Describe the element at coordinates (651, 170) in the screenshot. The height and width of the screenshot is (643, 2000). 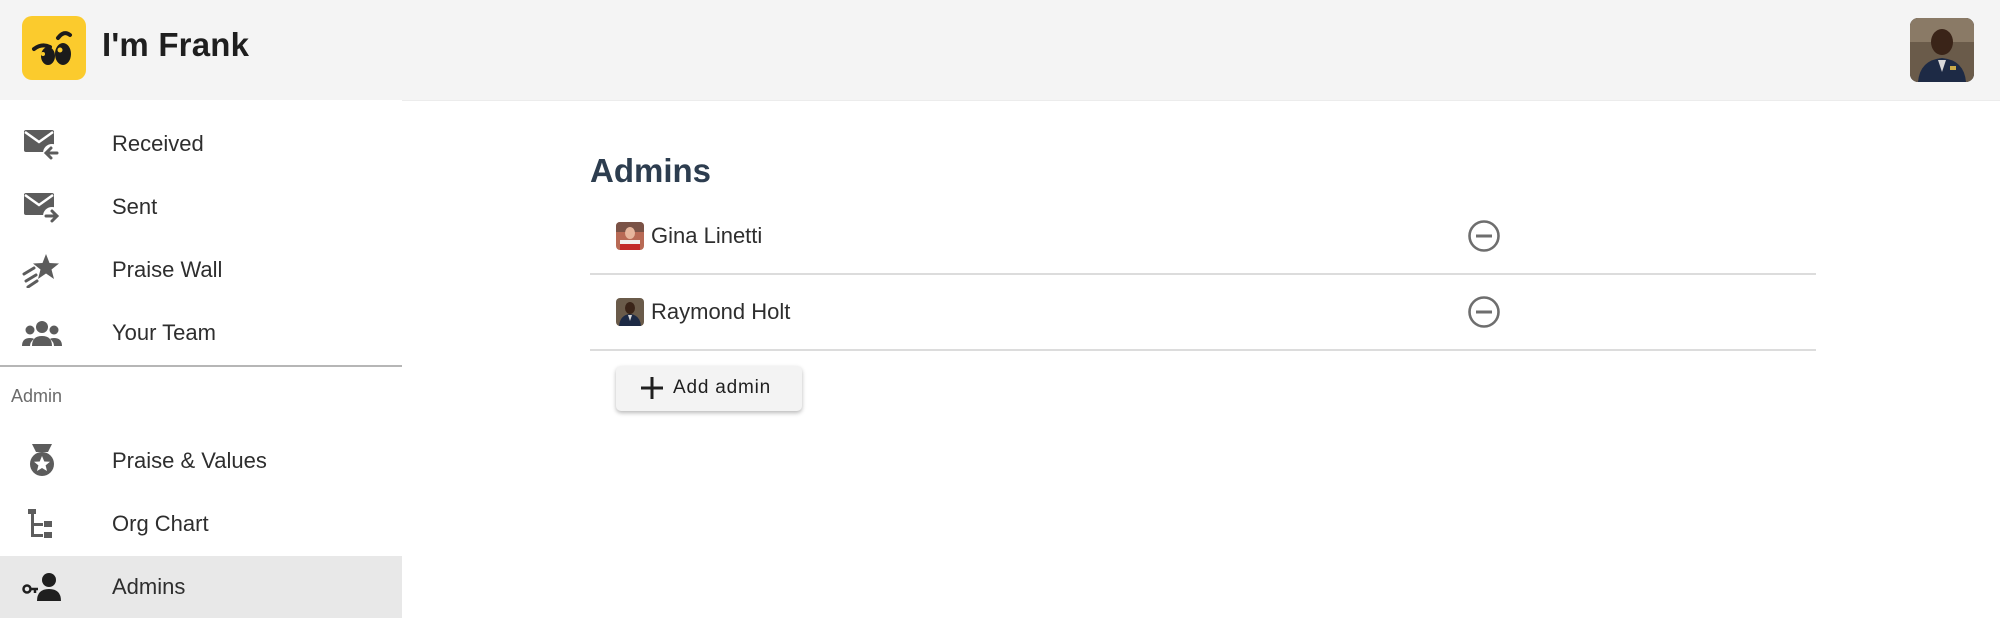
I see `page-title: Admins` at that location.